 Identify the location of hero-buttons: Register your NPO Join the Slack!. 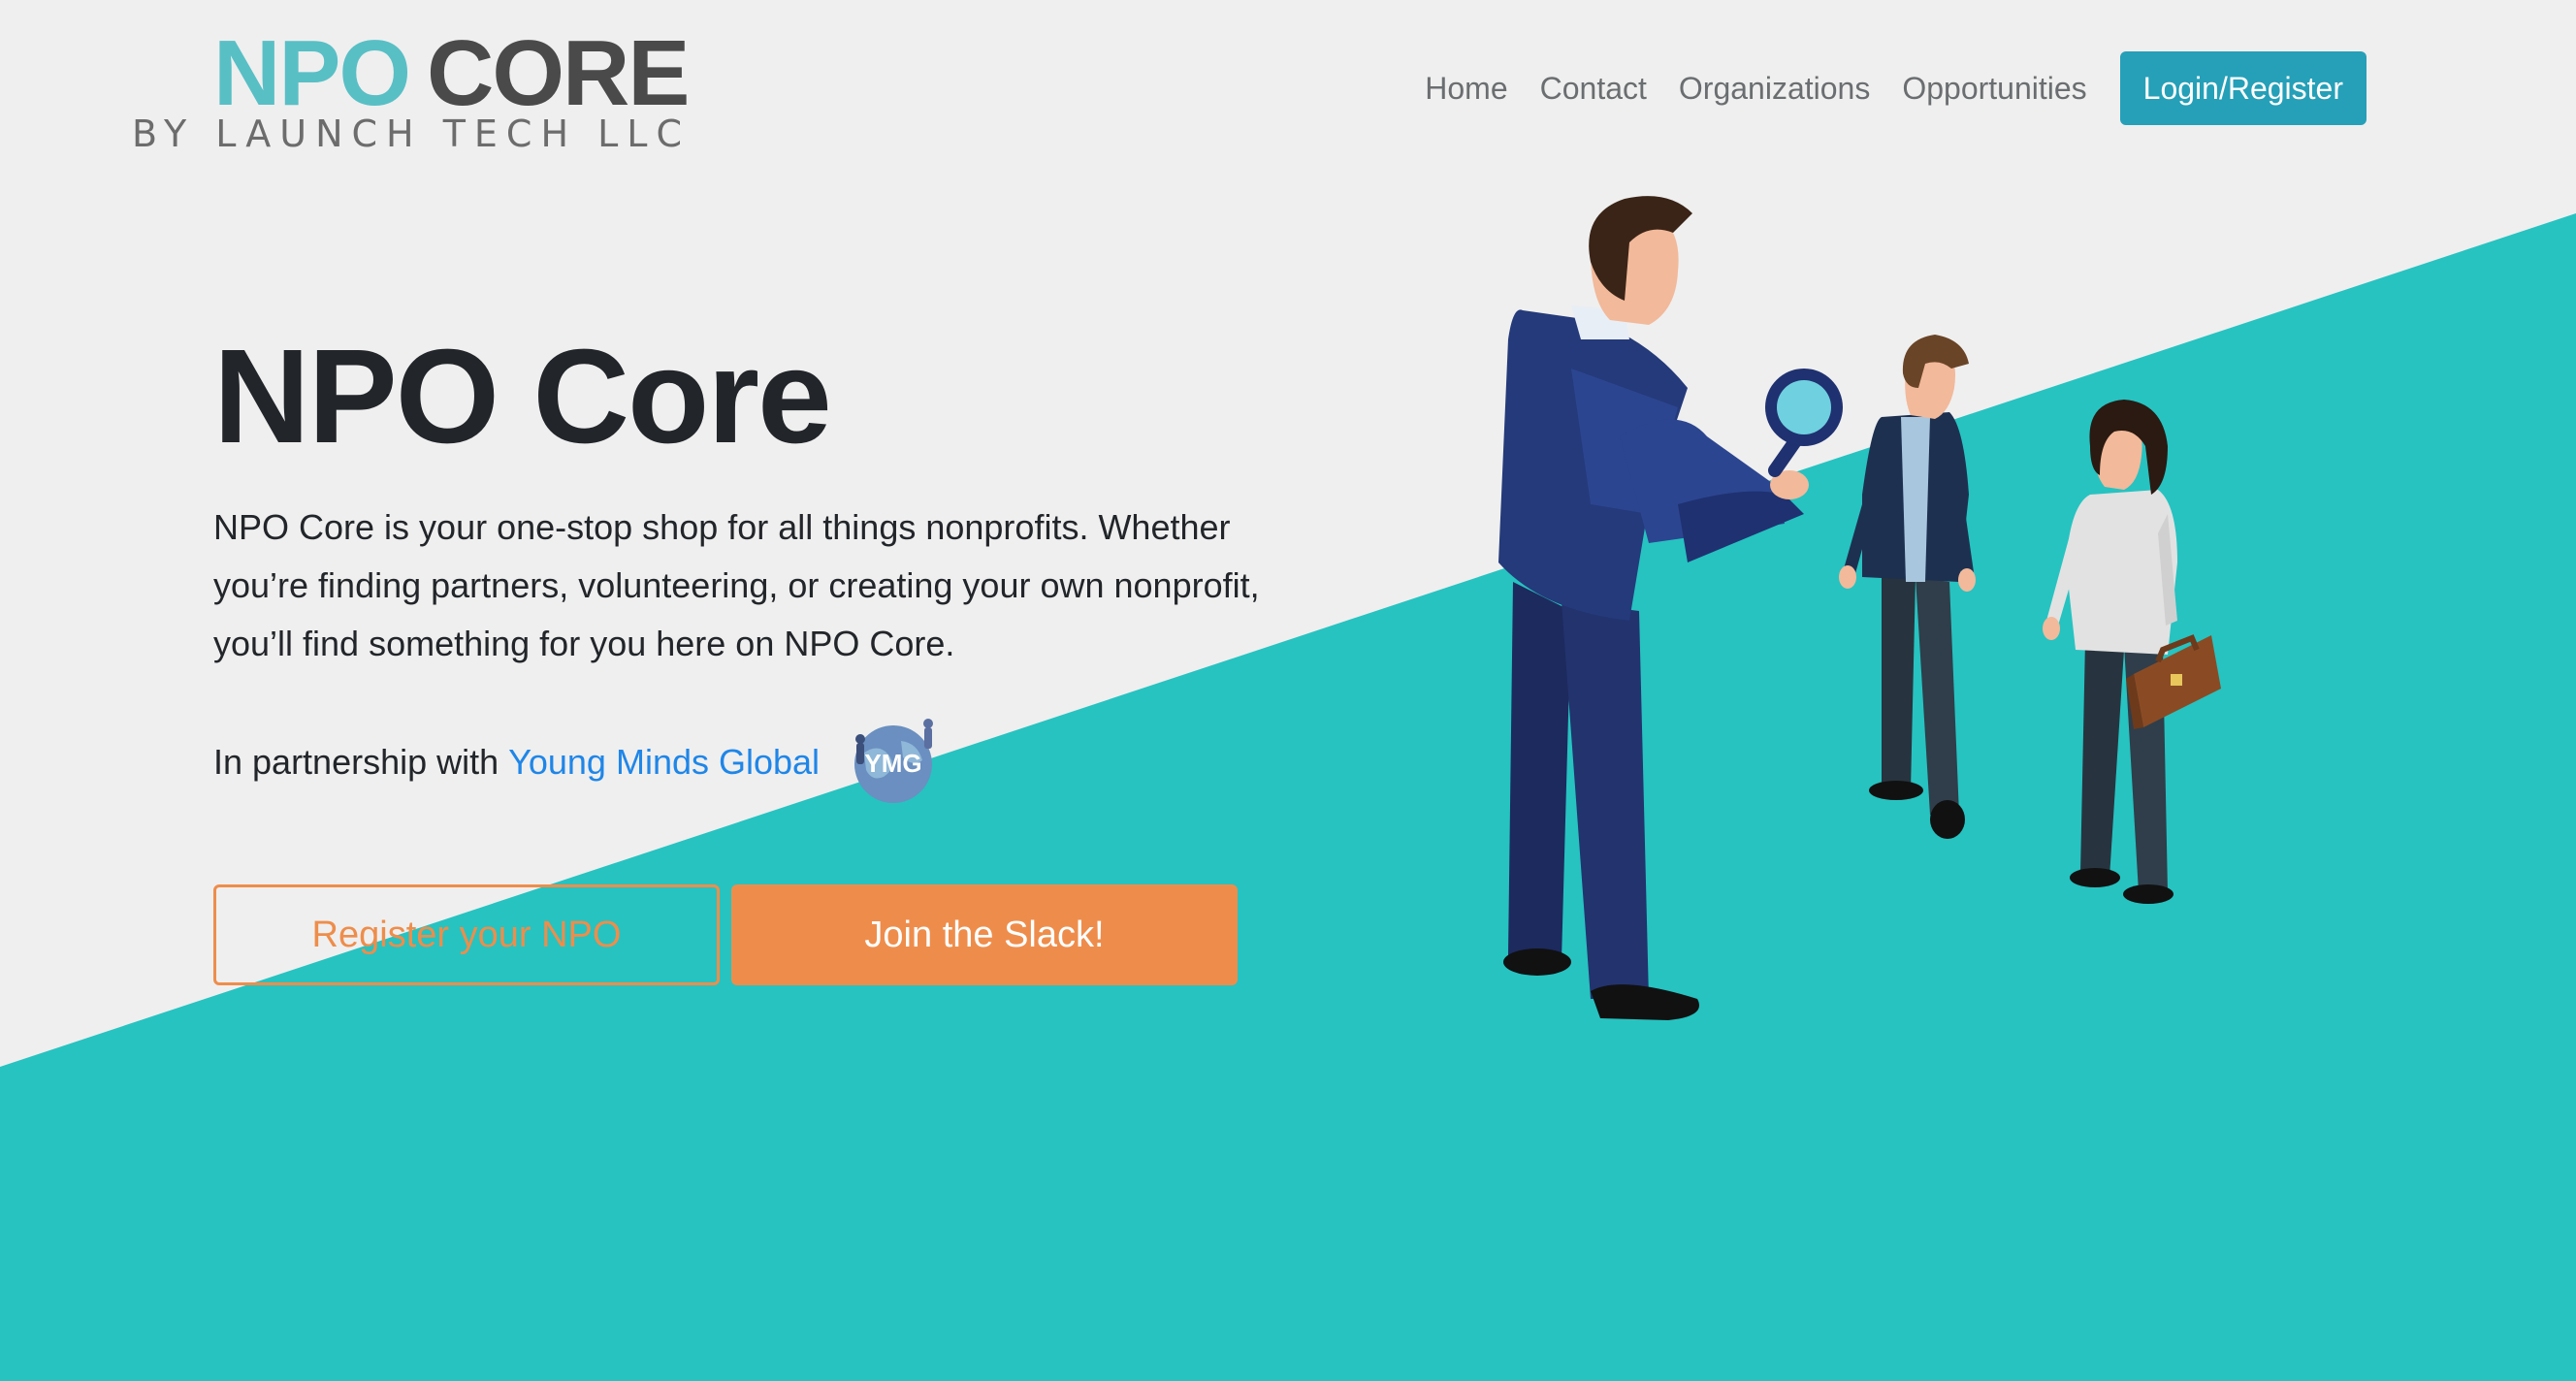
(725, 935).